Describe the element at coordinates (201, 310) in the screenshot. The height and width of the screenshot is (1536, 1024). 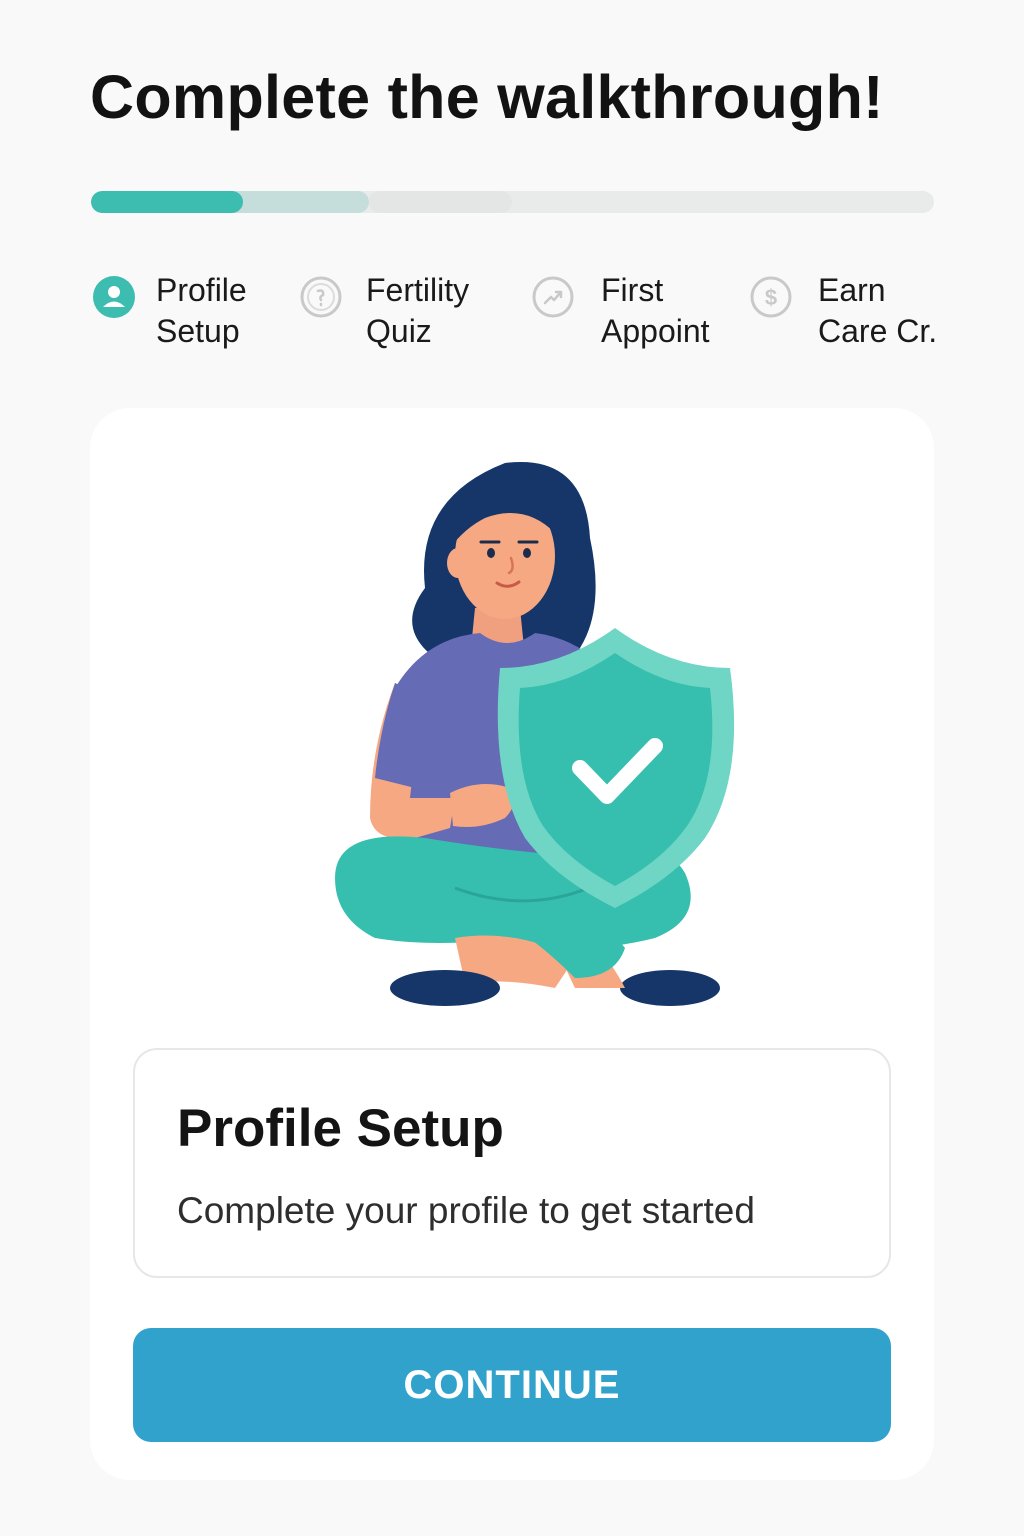
I see `step-label: Profile Setup` at that location.